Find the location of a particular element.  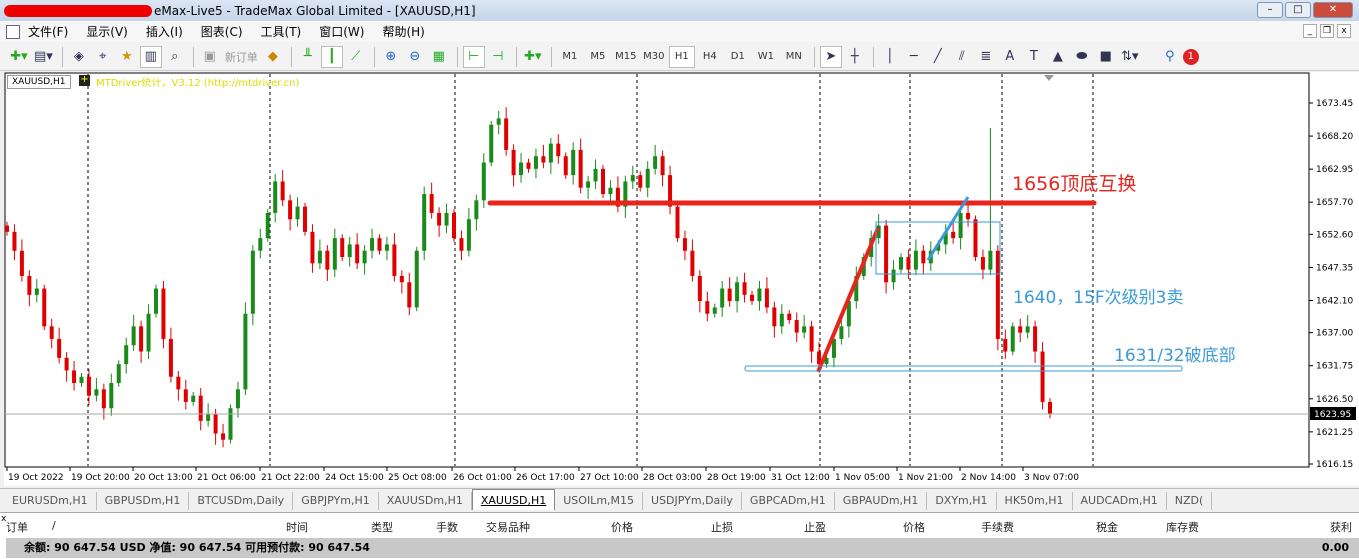

menu-insert: 插入(I) is located at coordinates (164, 31).